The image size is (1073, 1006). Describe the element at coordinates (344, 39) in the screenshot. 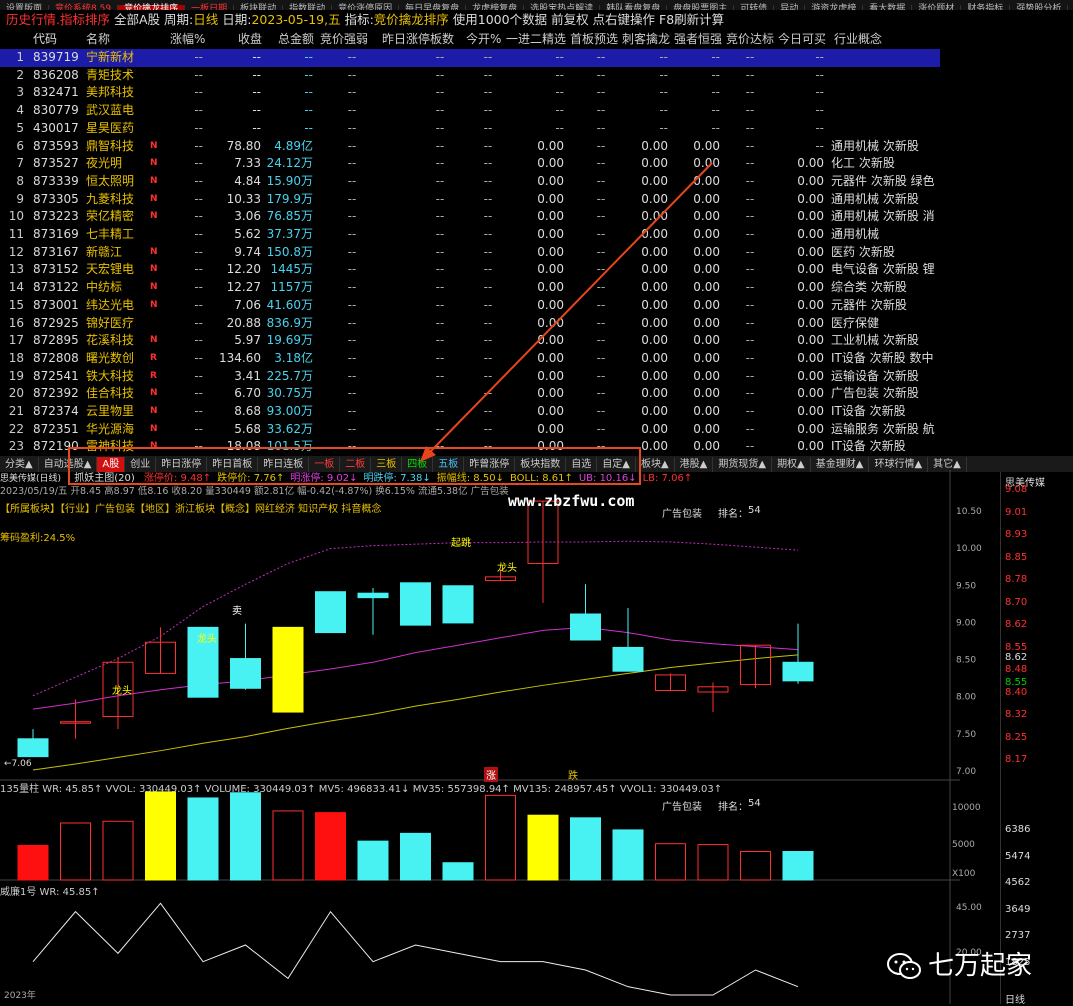

I see `col-bid-strength: 竞价强弱` at that location.